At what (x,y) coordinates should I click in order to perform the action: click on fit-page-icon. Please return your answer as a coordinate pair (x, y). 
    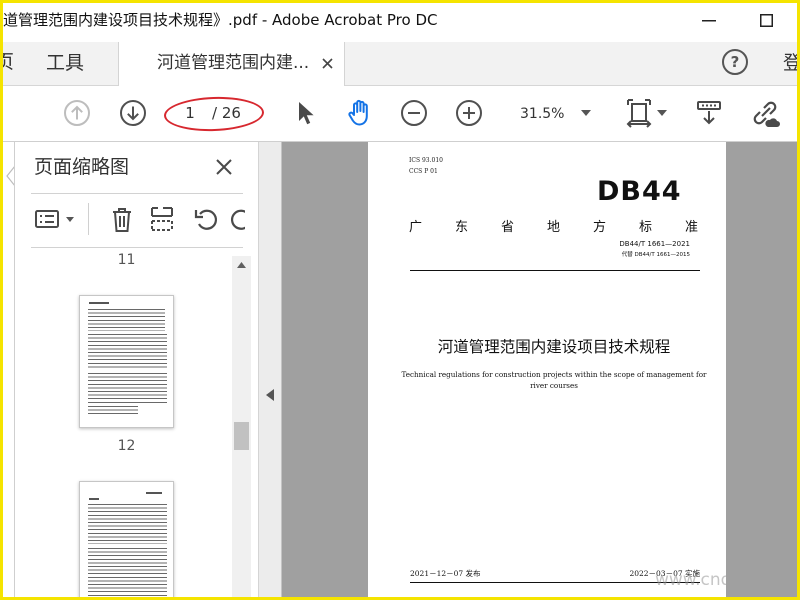
    Looking at the image, I should click on (639, 113).